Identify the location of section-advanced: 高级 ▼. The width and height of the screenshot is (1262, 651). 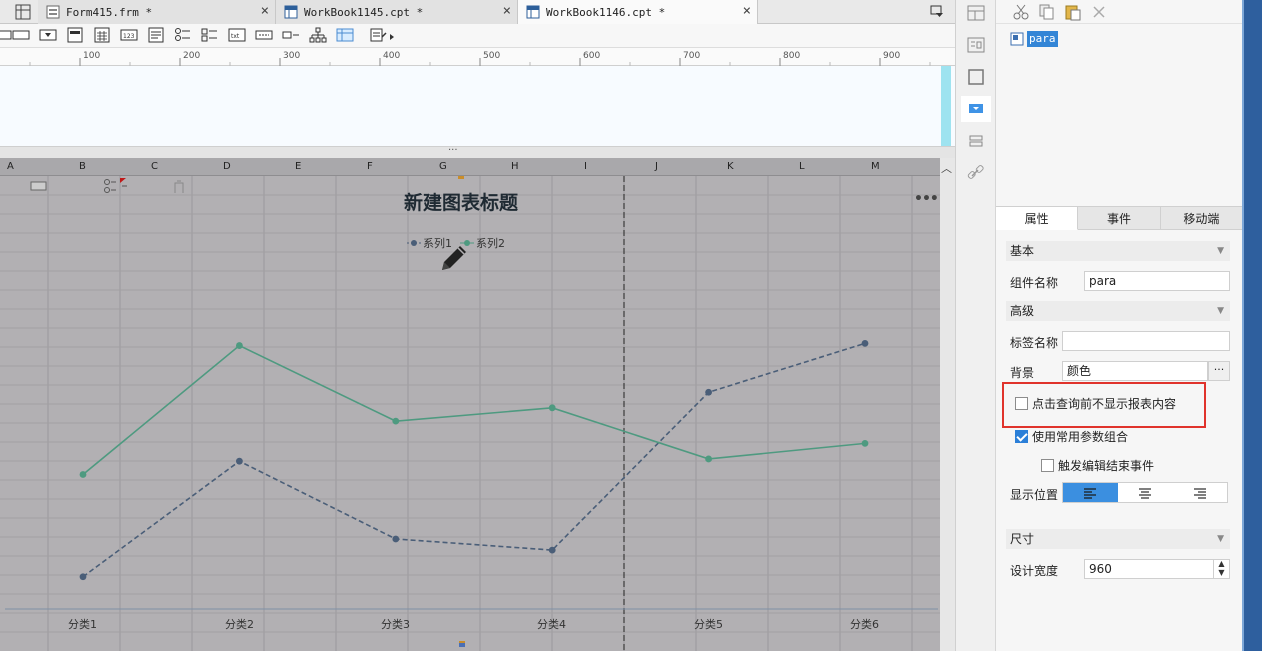
(1118, 311).